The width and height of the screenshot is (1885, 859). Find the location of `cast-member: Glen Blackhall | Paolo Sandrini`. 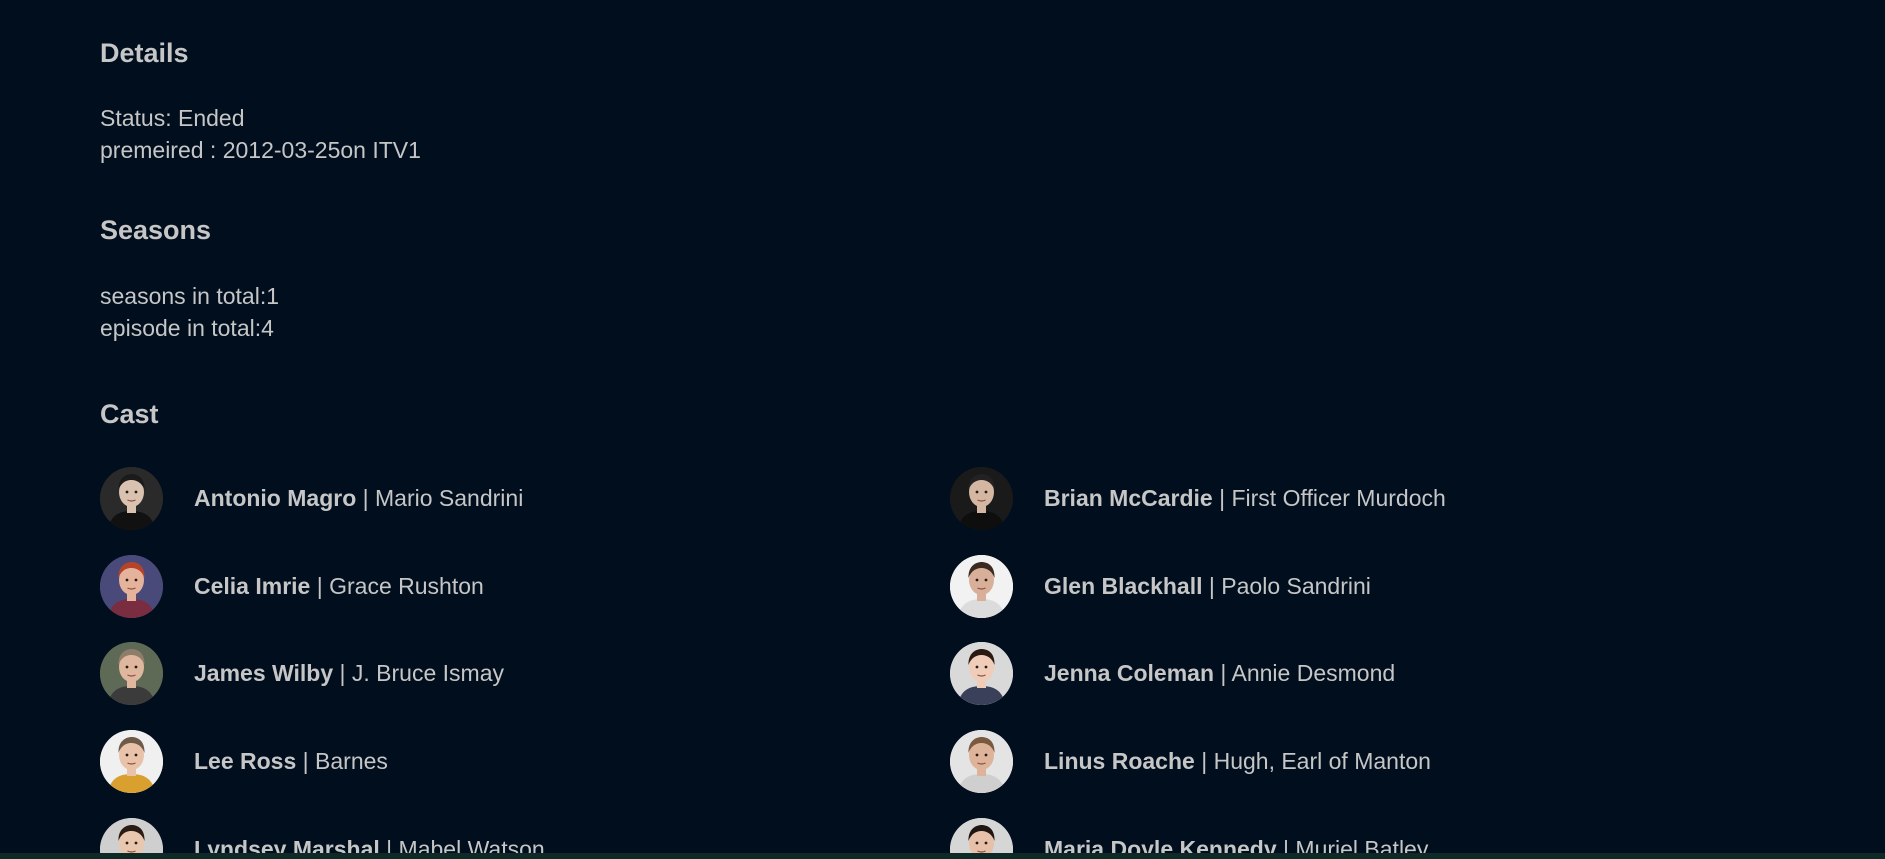

cast-member: Glen Blackhall | Paolo Sandrini is located at coordinates (1160, 586).